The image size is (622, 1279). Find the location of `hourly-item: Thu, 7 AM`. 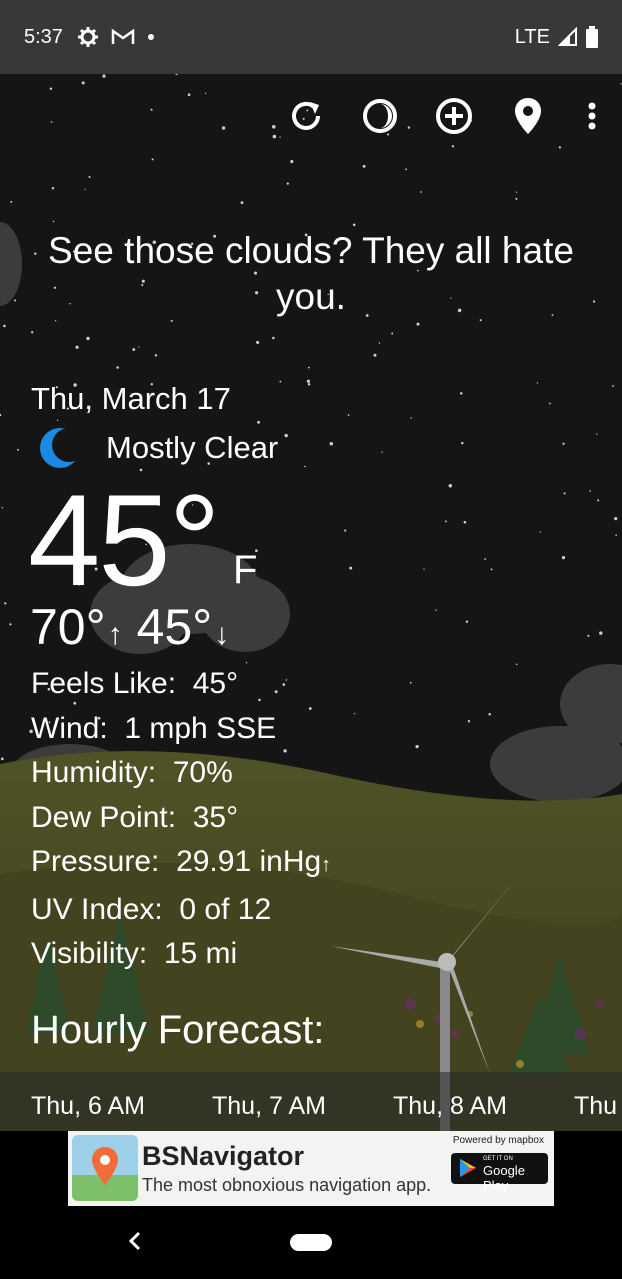

hourly-item: Thu, 7 AM is located at coordinates (269, 1106).